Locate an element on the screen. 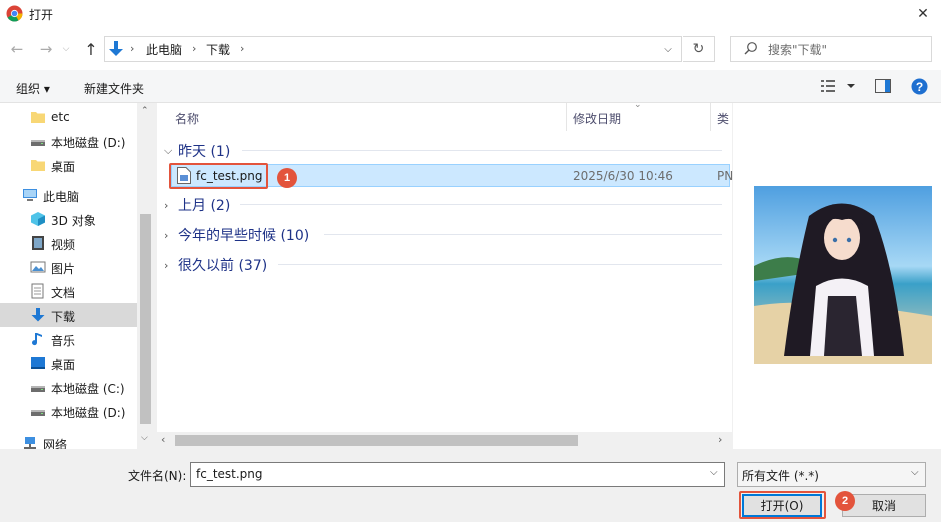  up-button: ↑ is located at coordinates (91, 49).